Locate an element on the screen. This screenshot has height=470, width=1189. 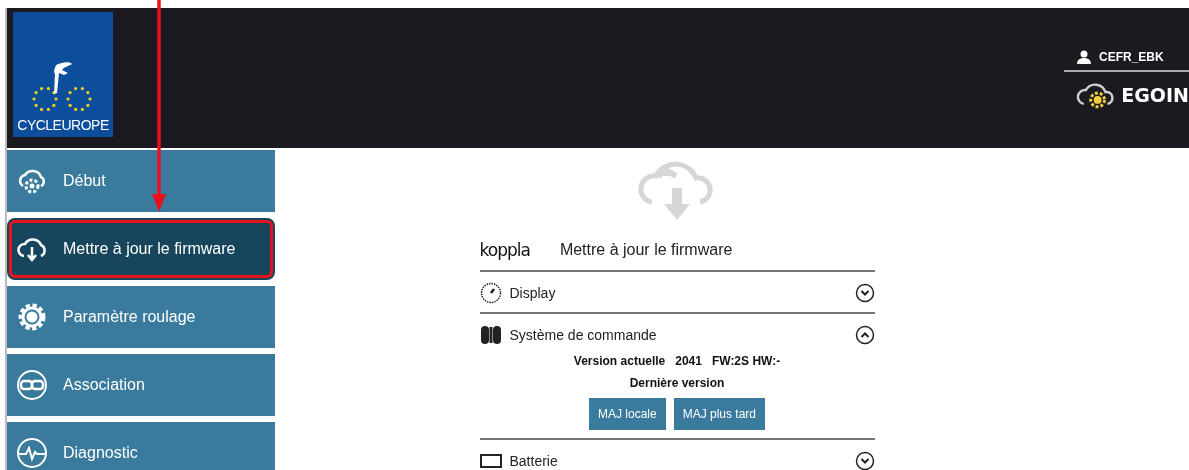
sidebar-item: Paramètre roulage is located at coordinates (141, 317).